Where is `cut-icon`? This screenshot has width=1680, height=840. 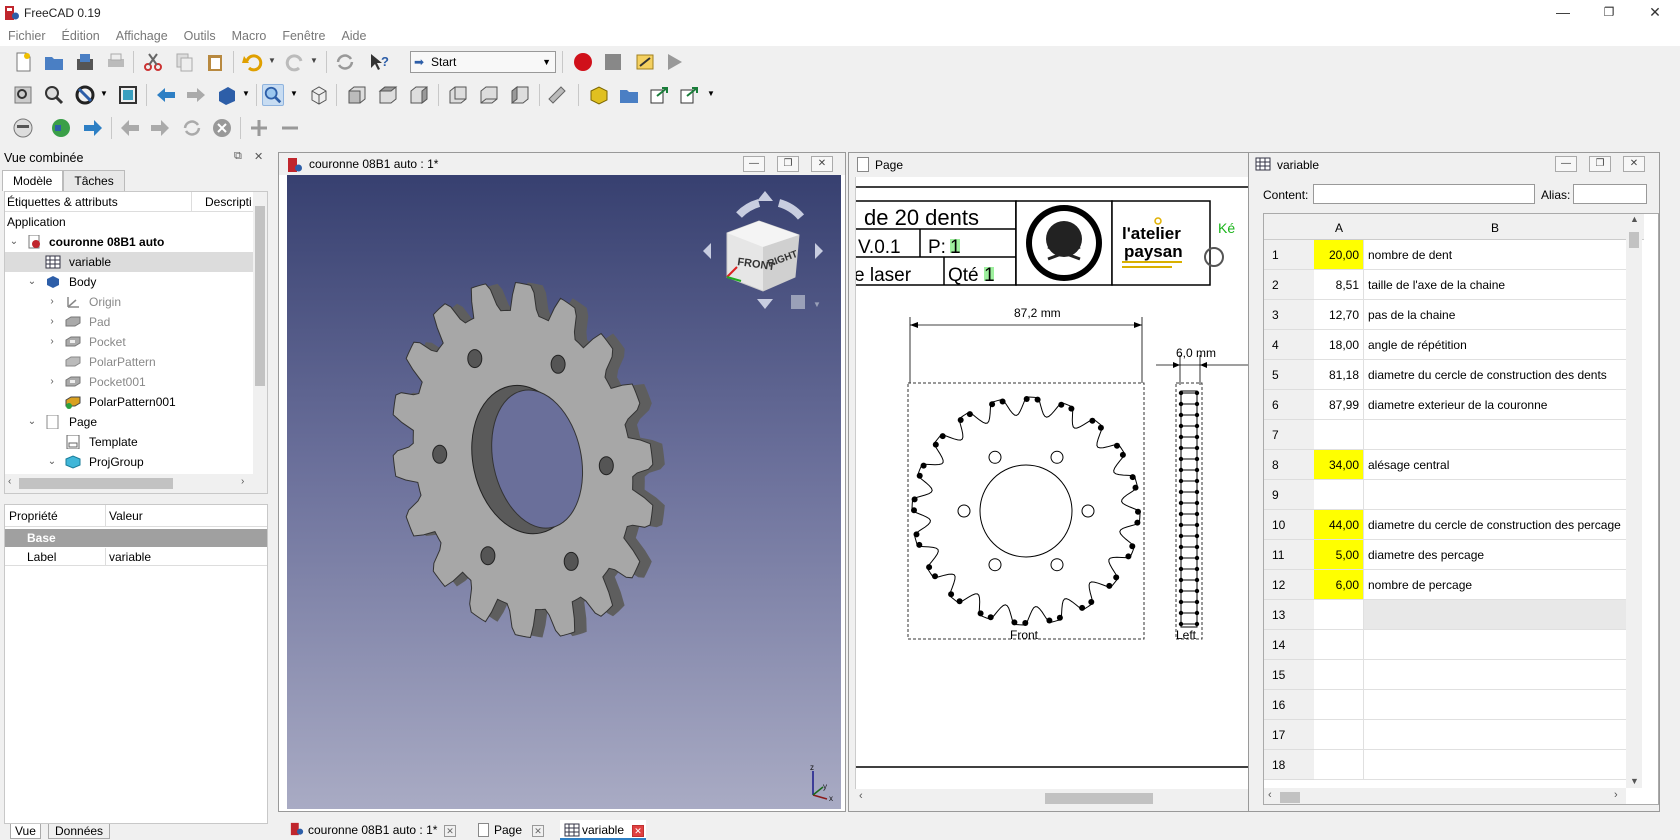
cut-icon is located at coordinates (153, 62).